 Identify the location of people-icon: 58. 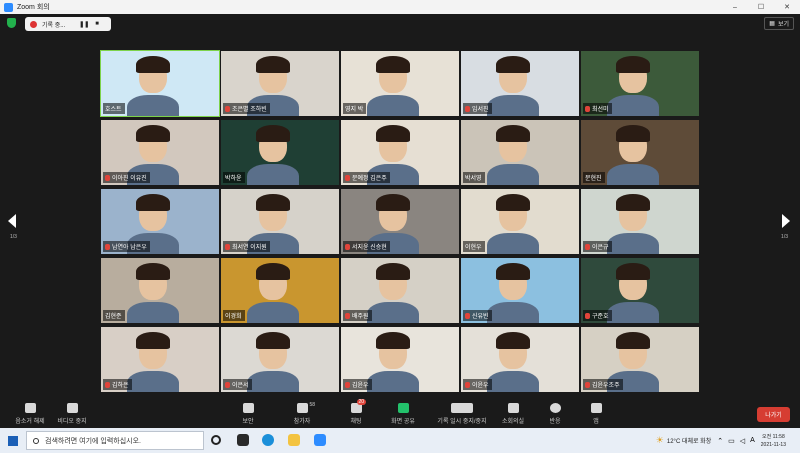
(305, 407).